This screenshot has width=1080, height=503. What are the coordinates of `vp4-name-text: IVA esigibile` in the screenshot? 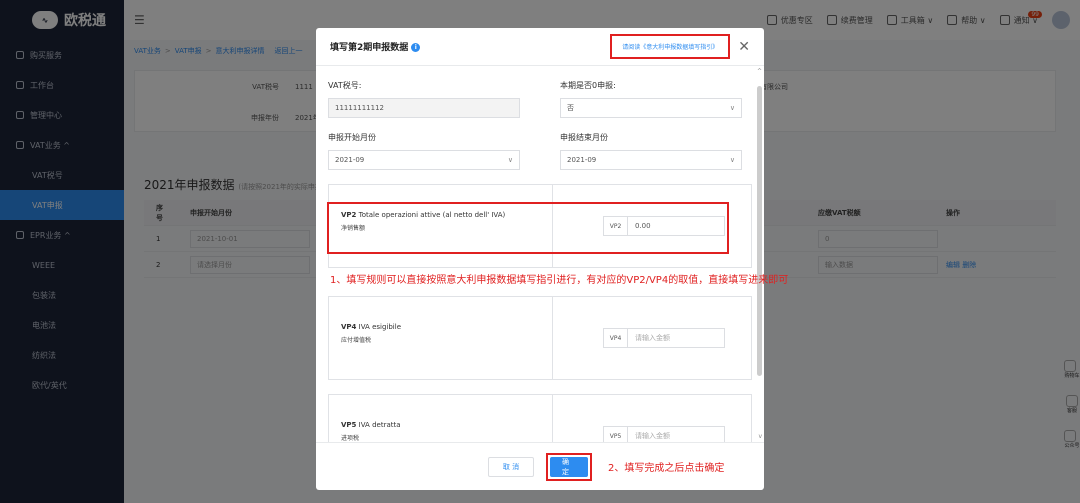 It's located at (380, 327).